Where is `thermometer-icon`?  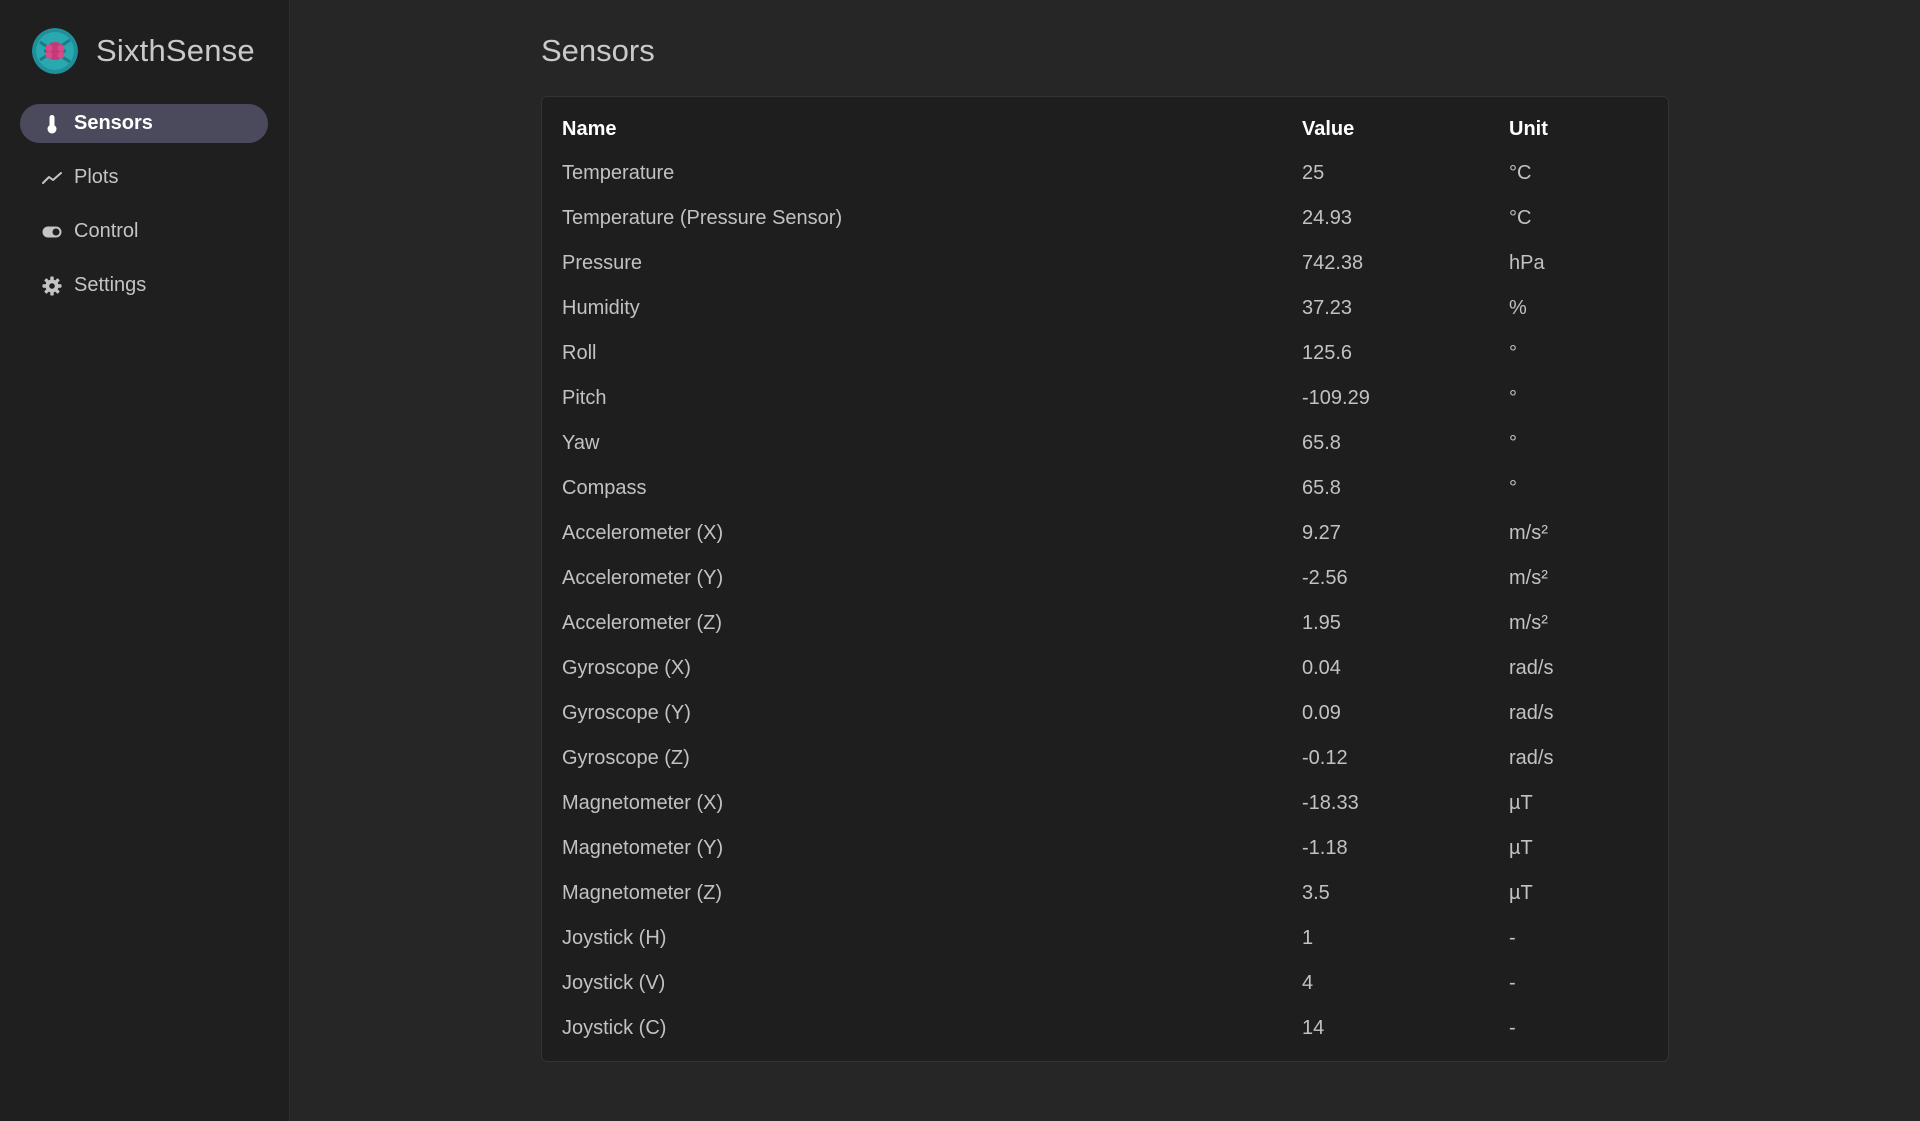 thermometer-icon is located at coordinates (52, 124).